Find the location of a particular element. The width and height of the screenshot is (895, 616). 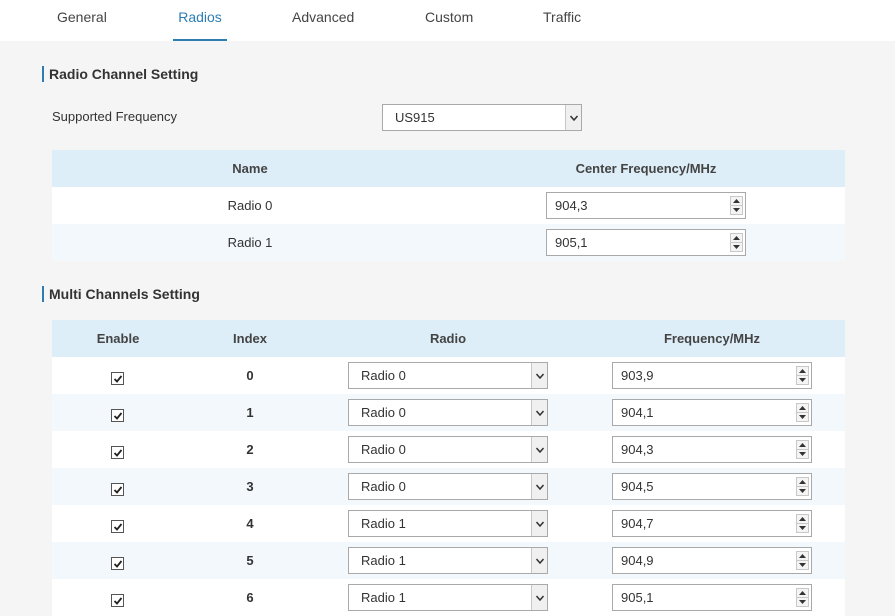

frequency-value: 903,9 is located at coordinates (637, 375).